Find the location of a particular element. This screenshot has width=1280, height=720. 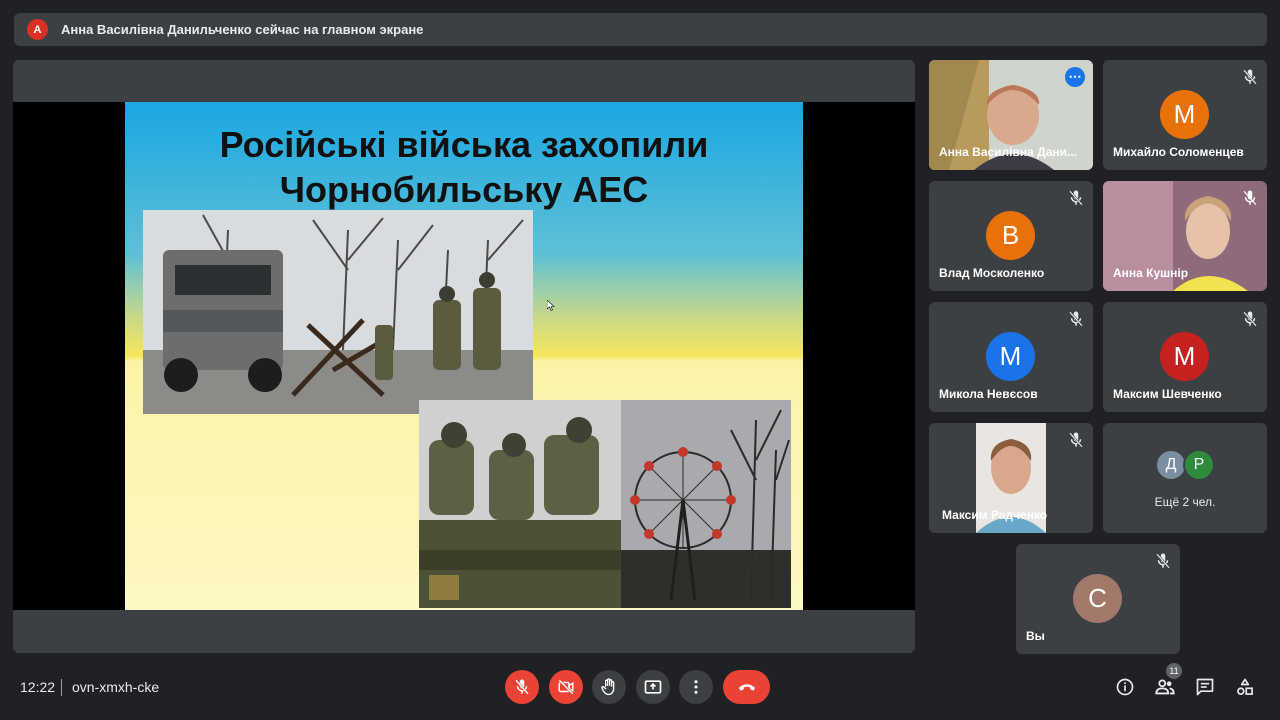

chat-icon is located at coordinates (1205, 687).